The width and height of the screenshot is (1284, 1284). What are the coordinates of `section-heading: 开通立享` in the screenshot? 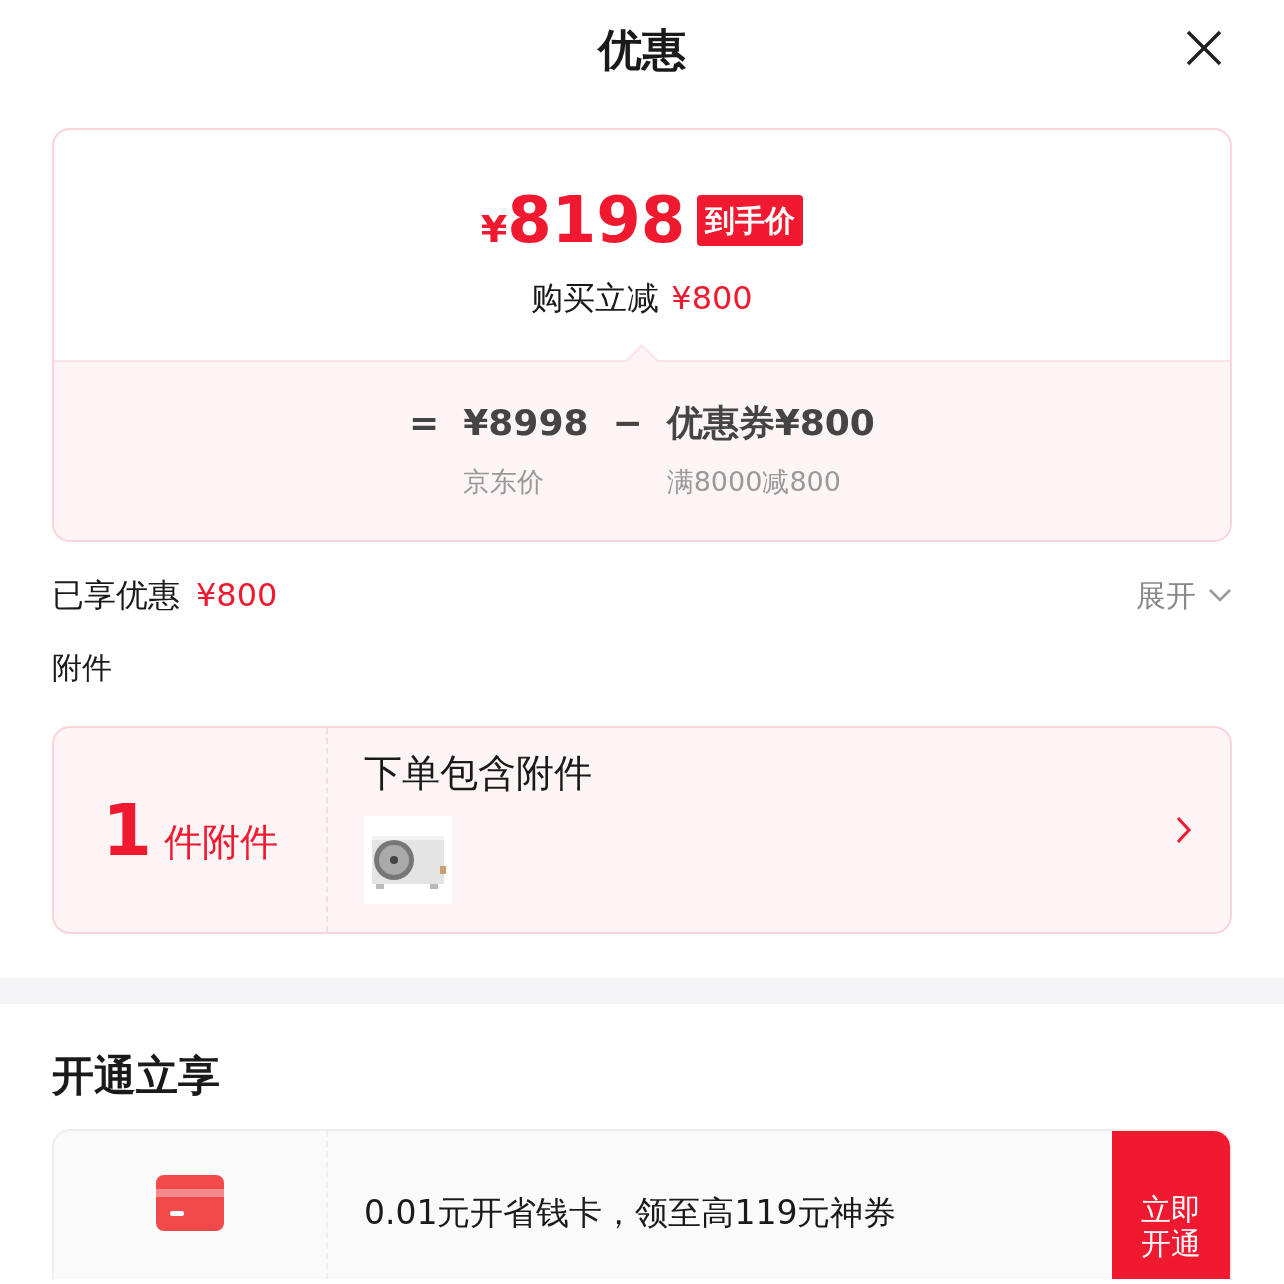 It's located at (136, 1076).